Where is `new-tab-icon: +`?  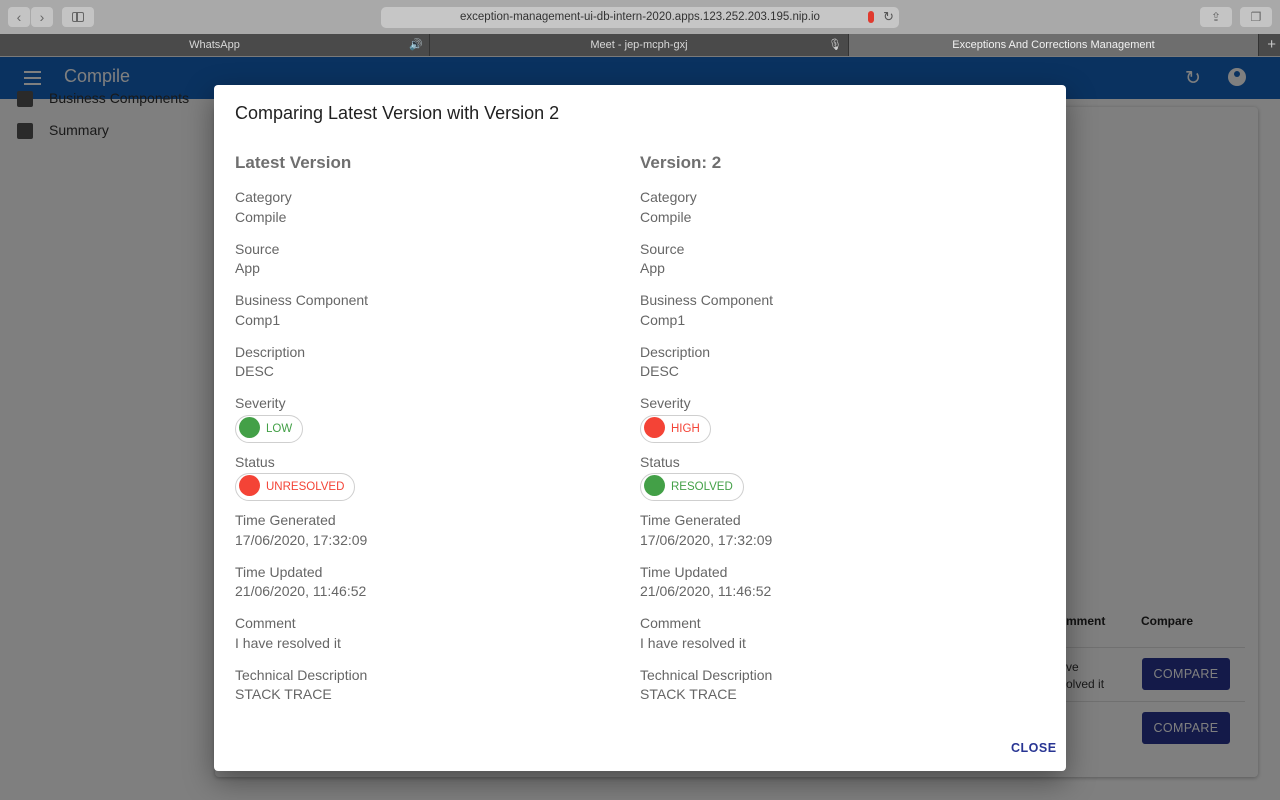 new-tab-icon: + is located at coordinates (1271, 45).